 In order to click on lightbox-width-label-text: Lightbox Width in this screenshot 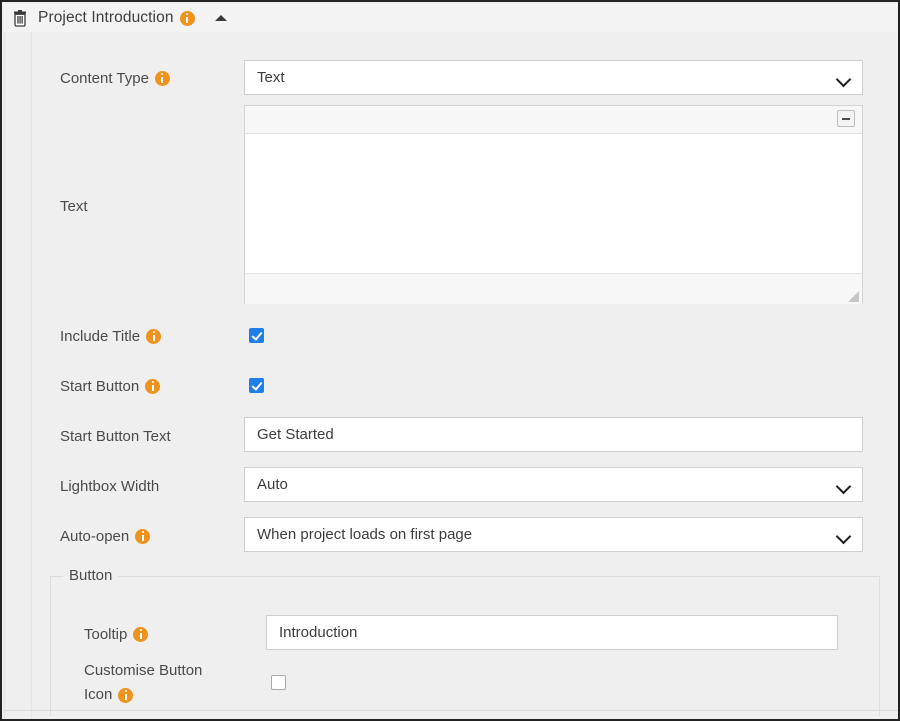, I will do `click(110, 486)`.